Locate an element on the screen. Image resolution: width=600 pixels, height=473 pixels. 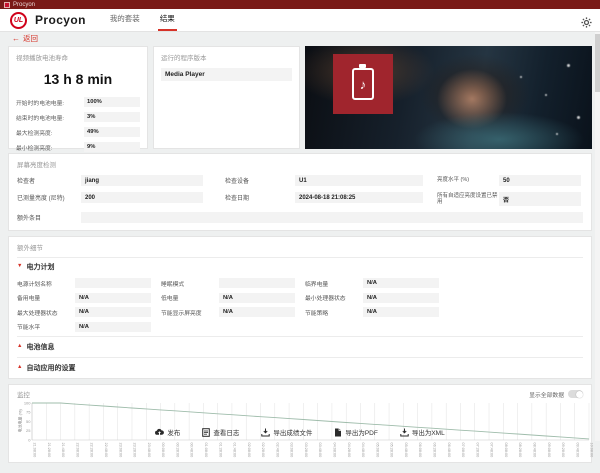
extra-notes-field is located at coordinates (332, 217).